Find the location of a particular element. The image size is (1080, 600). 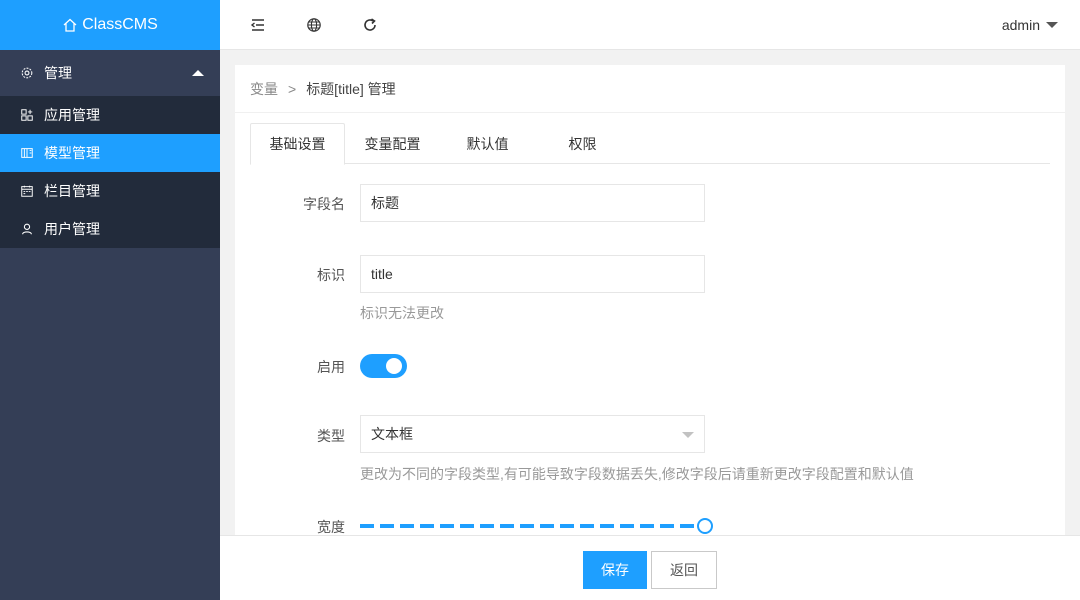

sidebar-item-apps: 应用管理 is located at coordinates (110, 115).